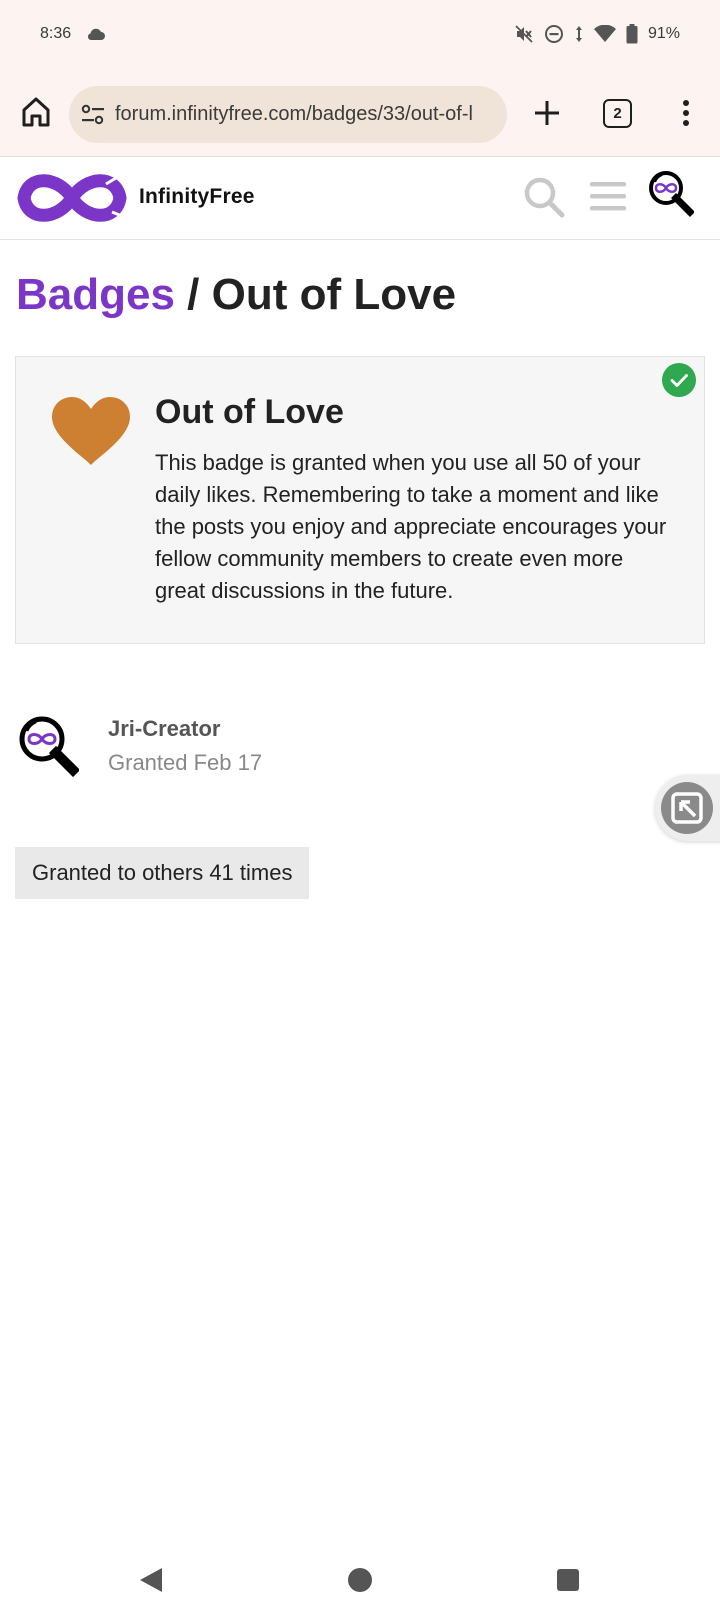  Describe the element at coordinates (197, 197) in the screenshot. I see `site-name: InfinityFree` at that location.